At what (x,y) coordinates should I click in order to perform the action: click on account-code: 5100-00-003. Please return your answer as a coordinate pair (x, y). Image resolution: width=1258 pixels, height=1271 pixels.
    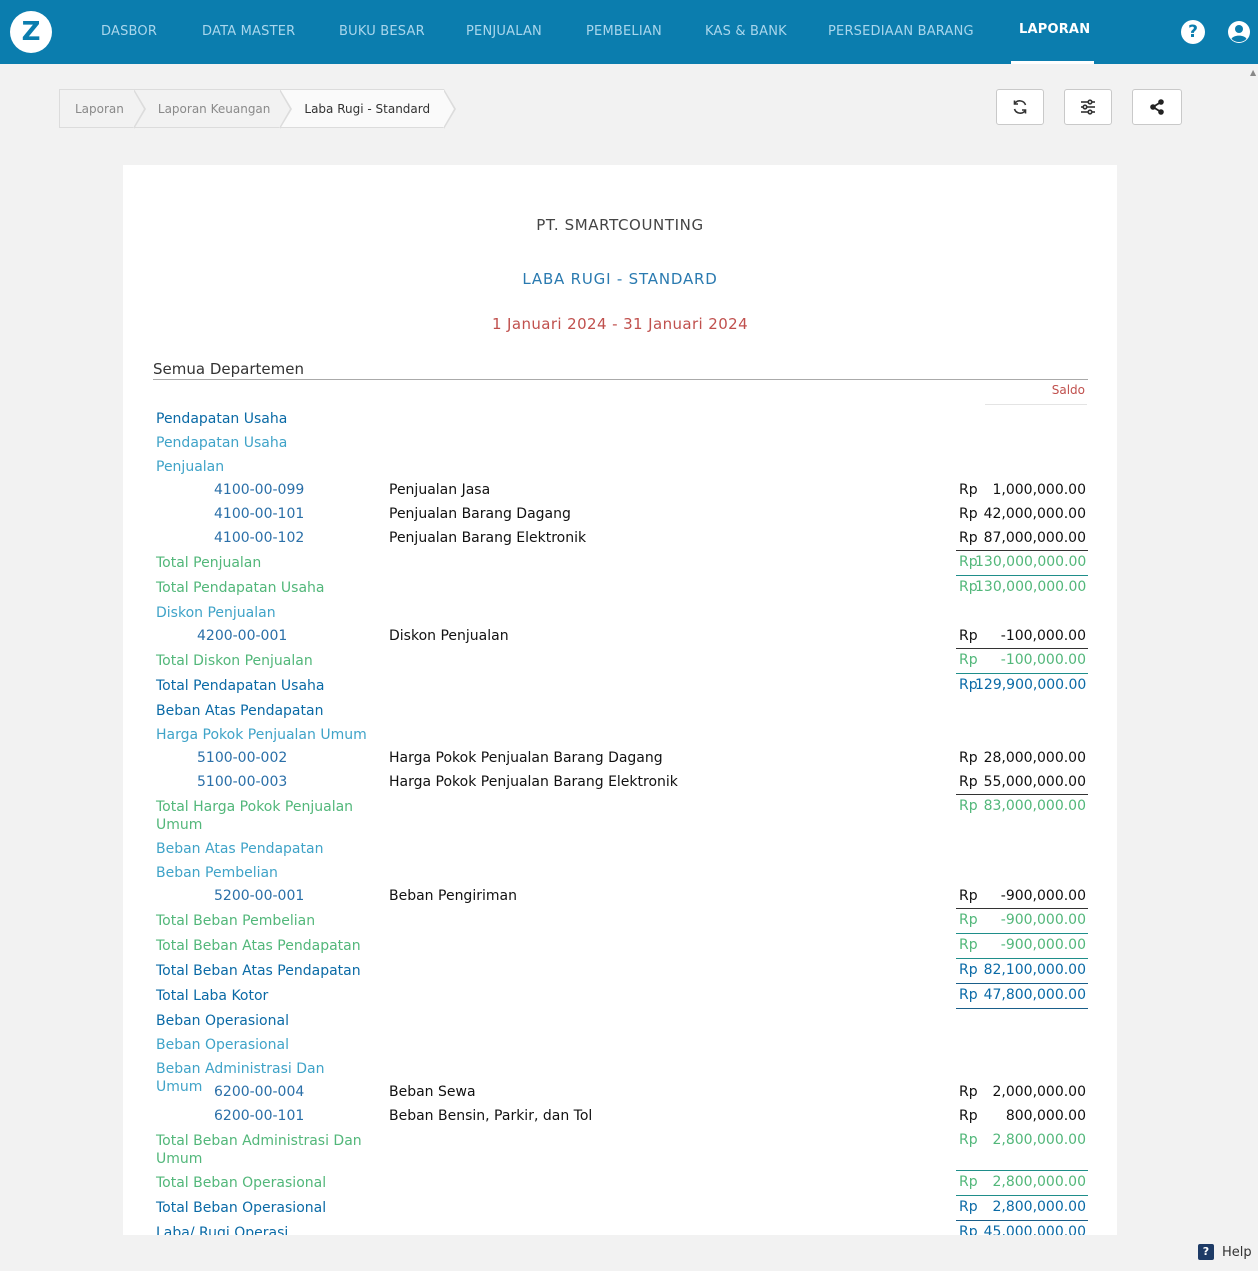
    Looking at the image, I should click on (242, 782).